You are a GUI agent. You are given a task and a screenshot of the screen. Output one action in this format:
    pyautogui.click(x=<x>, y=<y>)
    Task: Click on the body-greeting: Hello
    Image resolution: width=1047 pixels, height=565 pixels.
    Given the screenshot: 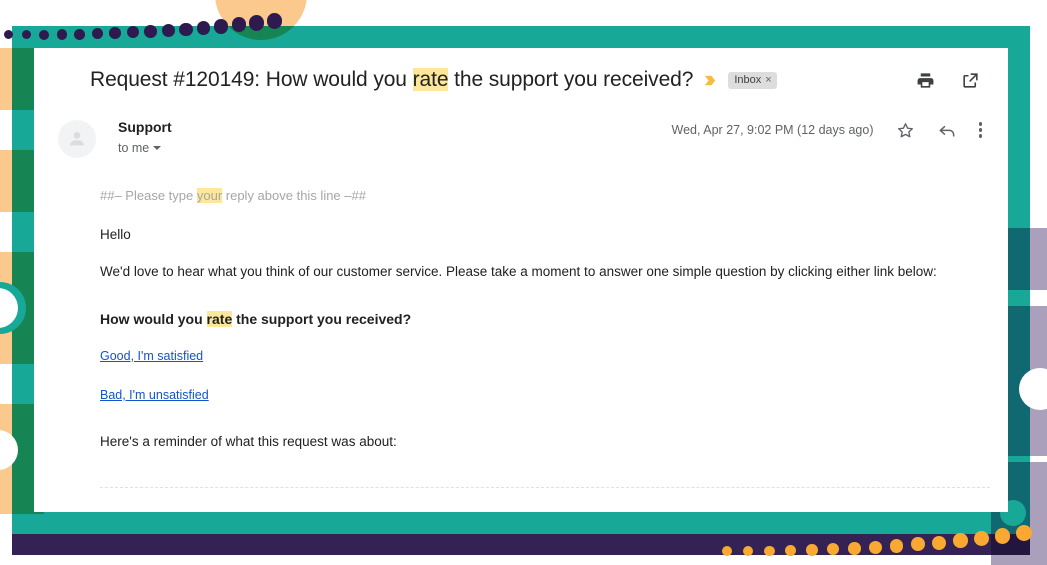 What is the action you would take?
    pyautogui.click(x=115, y=234)
    